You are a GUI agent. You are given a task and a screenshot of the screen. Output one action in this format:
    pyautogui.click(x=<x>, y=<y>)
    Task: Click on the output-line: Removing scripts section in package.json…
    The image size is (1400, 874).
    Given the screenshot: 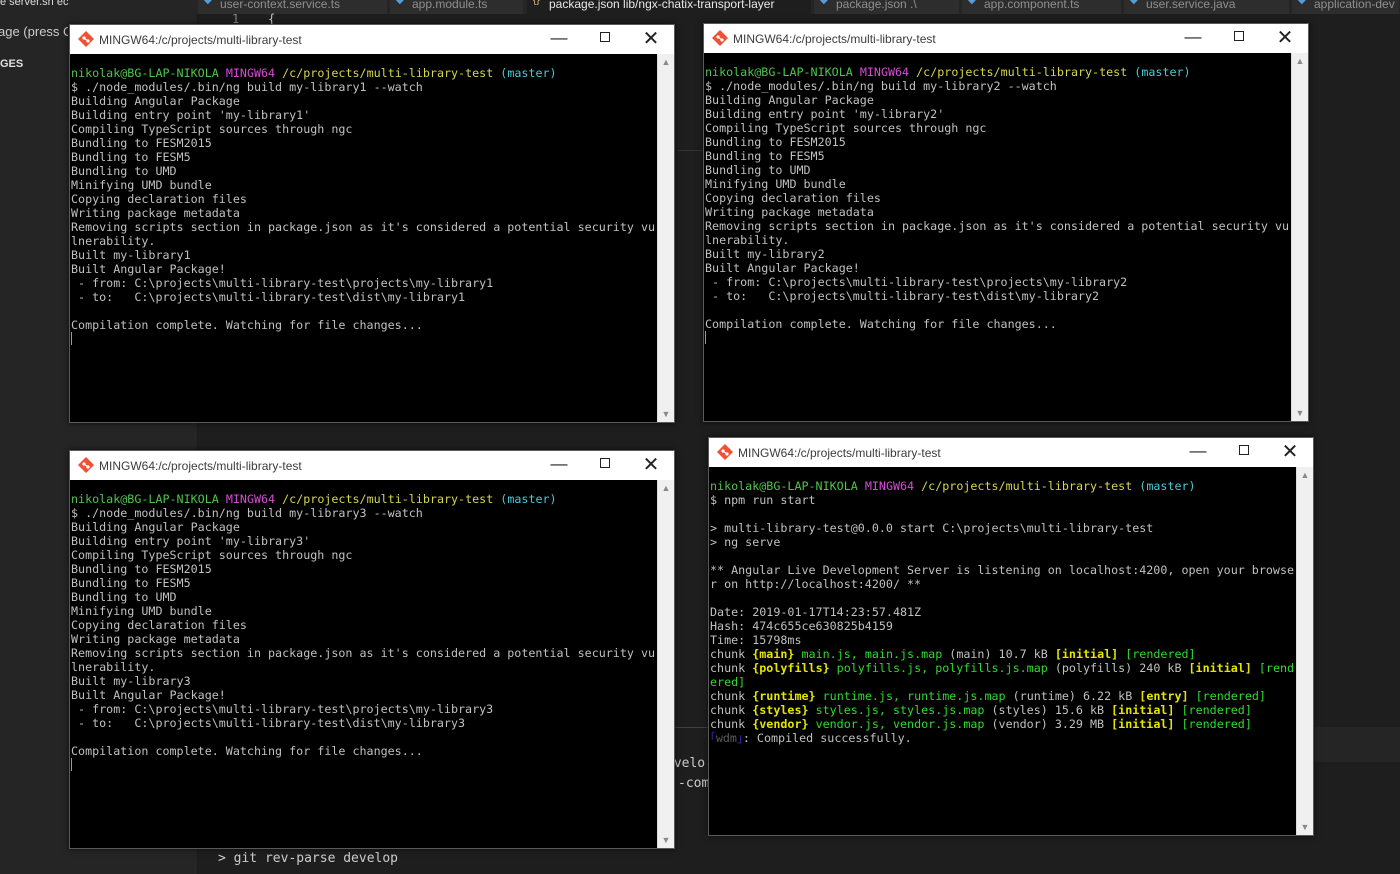 What is the action you would take?
    pyautogui.click(x=998, y=226)
    